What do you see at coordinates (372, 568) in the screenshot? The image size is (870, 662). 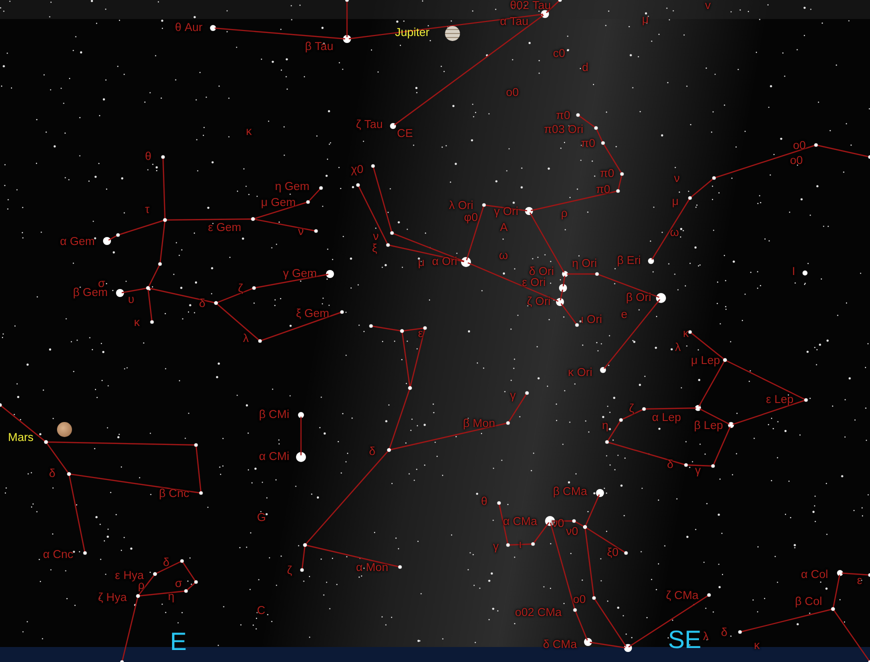 I see `star-label: α Mon` at bounding box center [372, 568].